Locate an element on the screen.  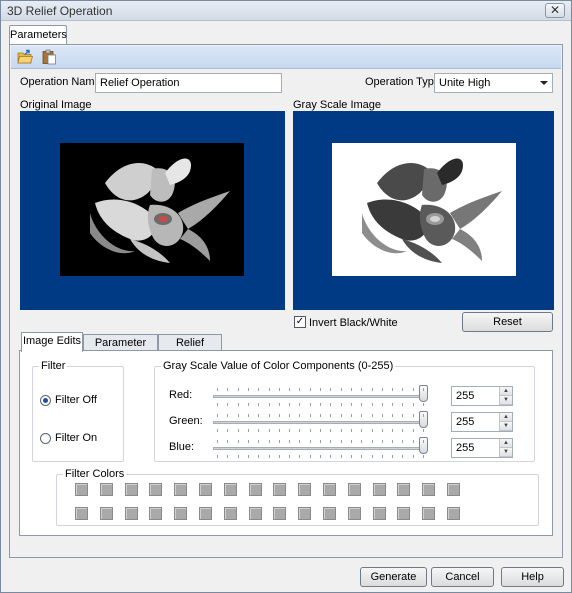
close-icon: ✕ is located at coordinates (555, 10).